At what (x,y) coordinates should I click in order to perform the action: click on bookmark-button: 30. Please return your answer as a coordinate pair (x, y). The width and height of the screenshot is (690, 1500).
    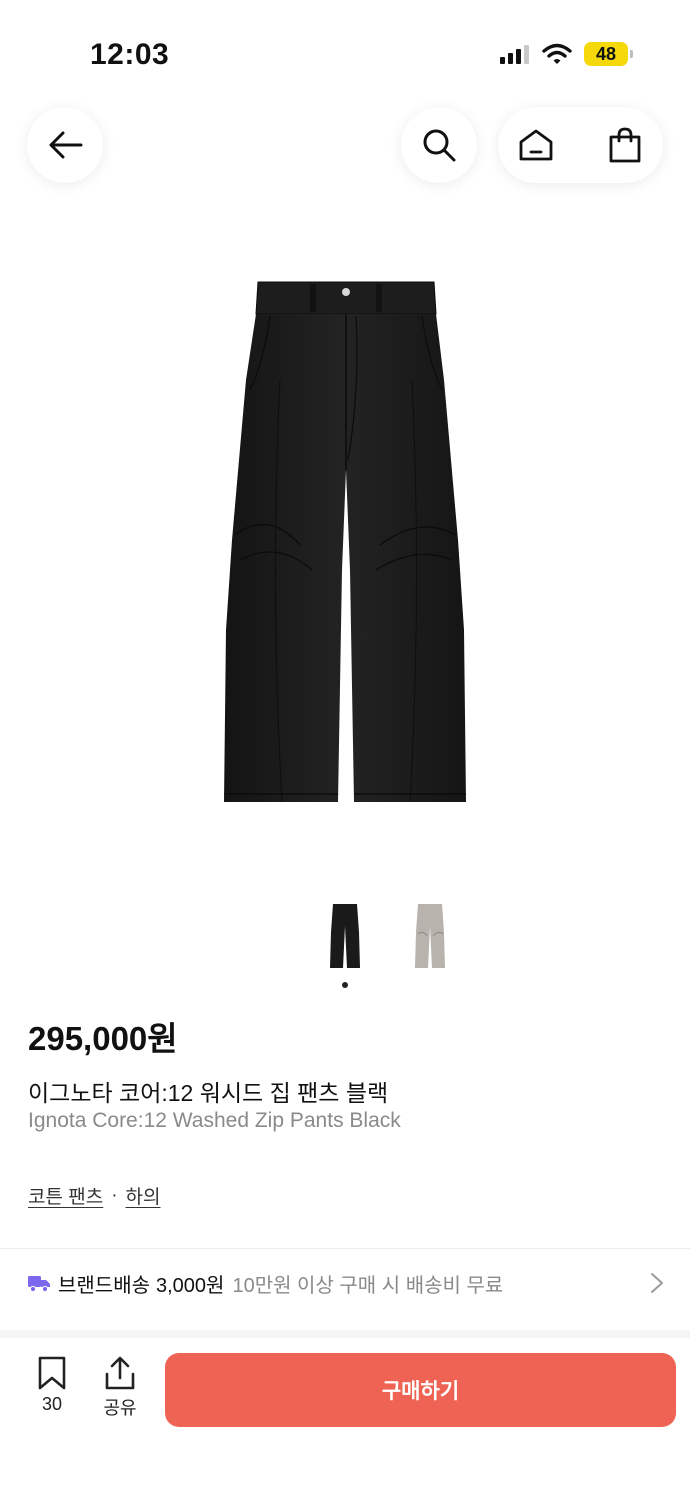
    Looking at the image, I should click on (52, 1385).